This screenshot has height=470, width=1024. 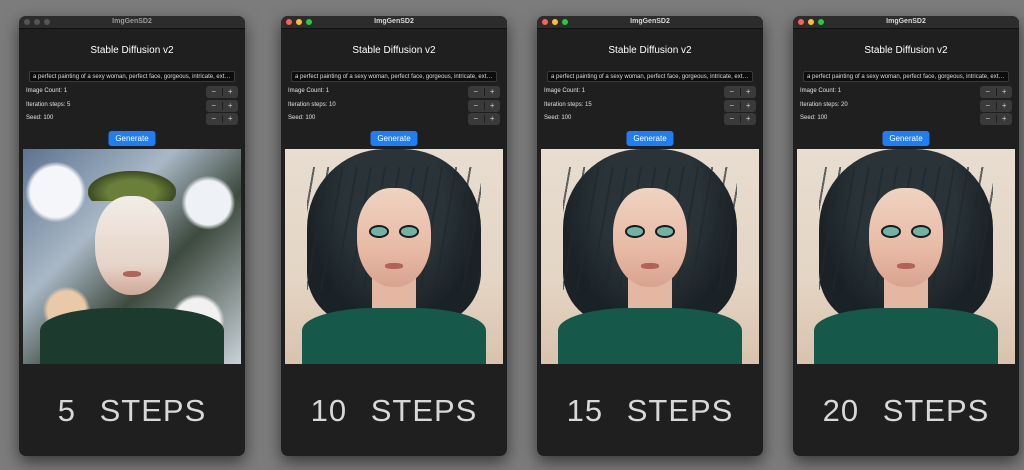 I want to click on iteration-steps-row: Iteration steps: 10 − +, so click(x=394, y=106).